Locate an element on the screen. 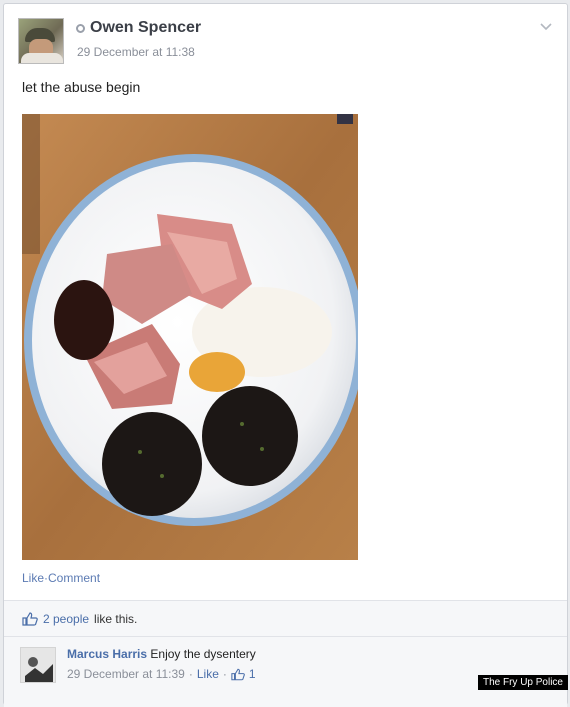 The height and width of the screenshot is (707, 570). comment-timestamp: 29 December at 11:39 is located at coordinates (126, 674).